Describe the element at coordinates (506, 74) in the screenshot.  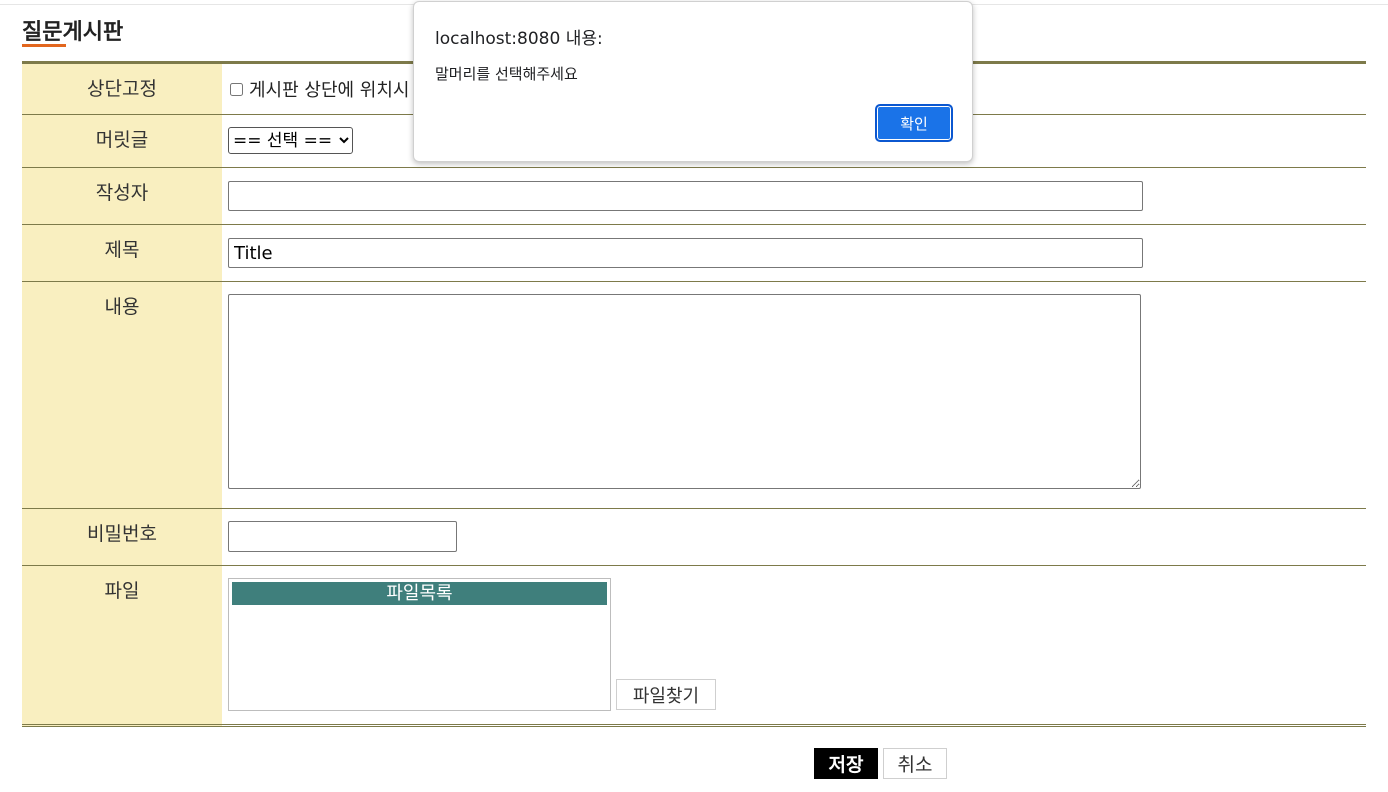
I see `dialog-message: 말머리를 선택해주세요` at that location.